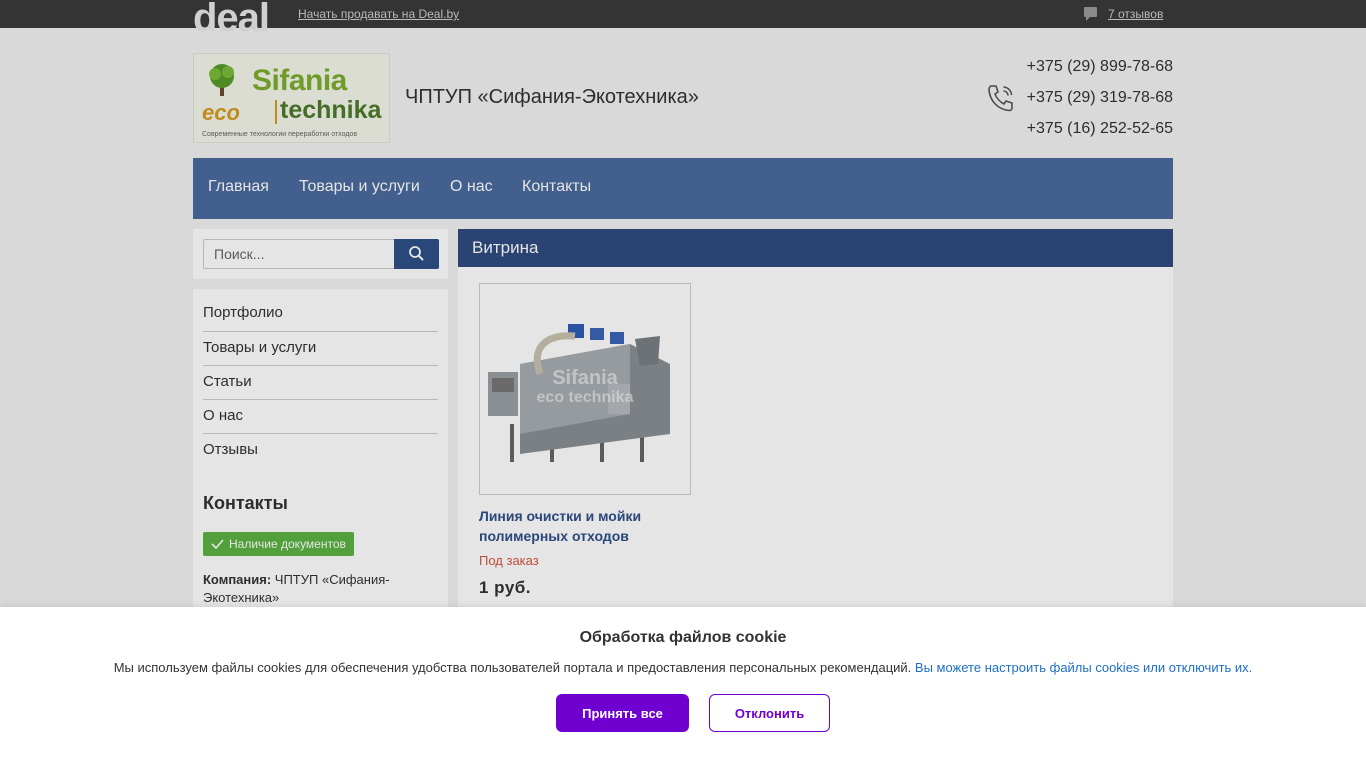 The width and height of the screenshot is (1366, 768). I want to click on tree-icon, so click(221, 80).